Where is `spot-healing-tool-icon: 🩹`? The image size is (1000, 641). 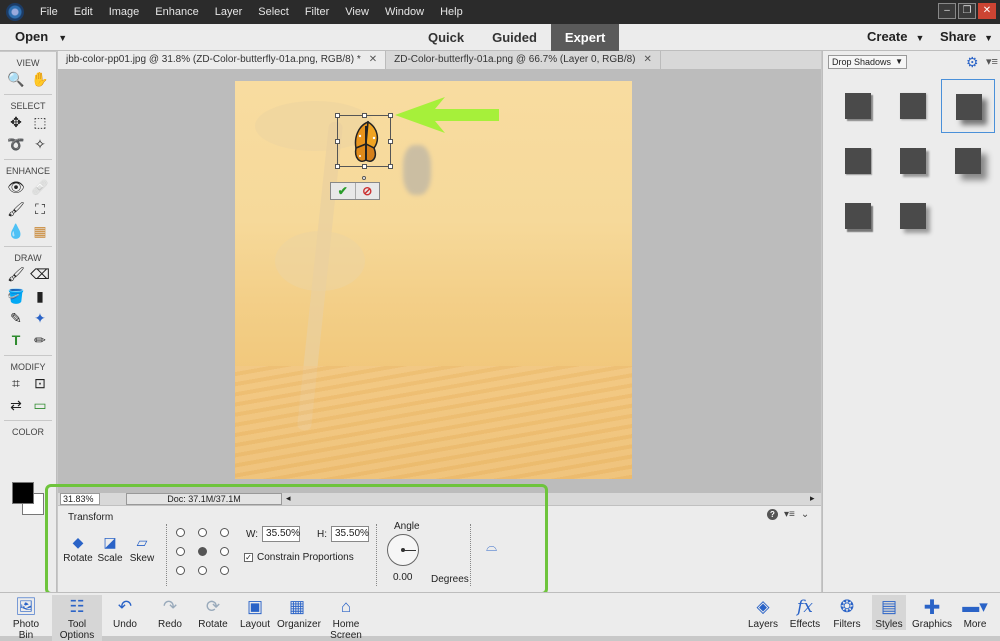
spot-healing-tool-icon: 🩹 is located at coordinates (40, 187).